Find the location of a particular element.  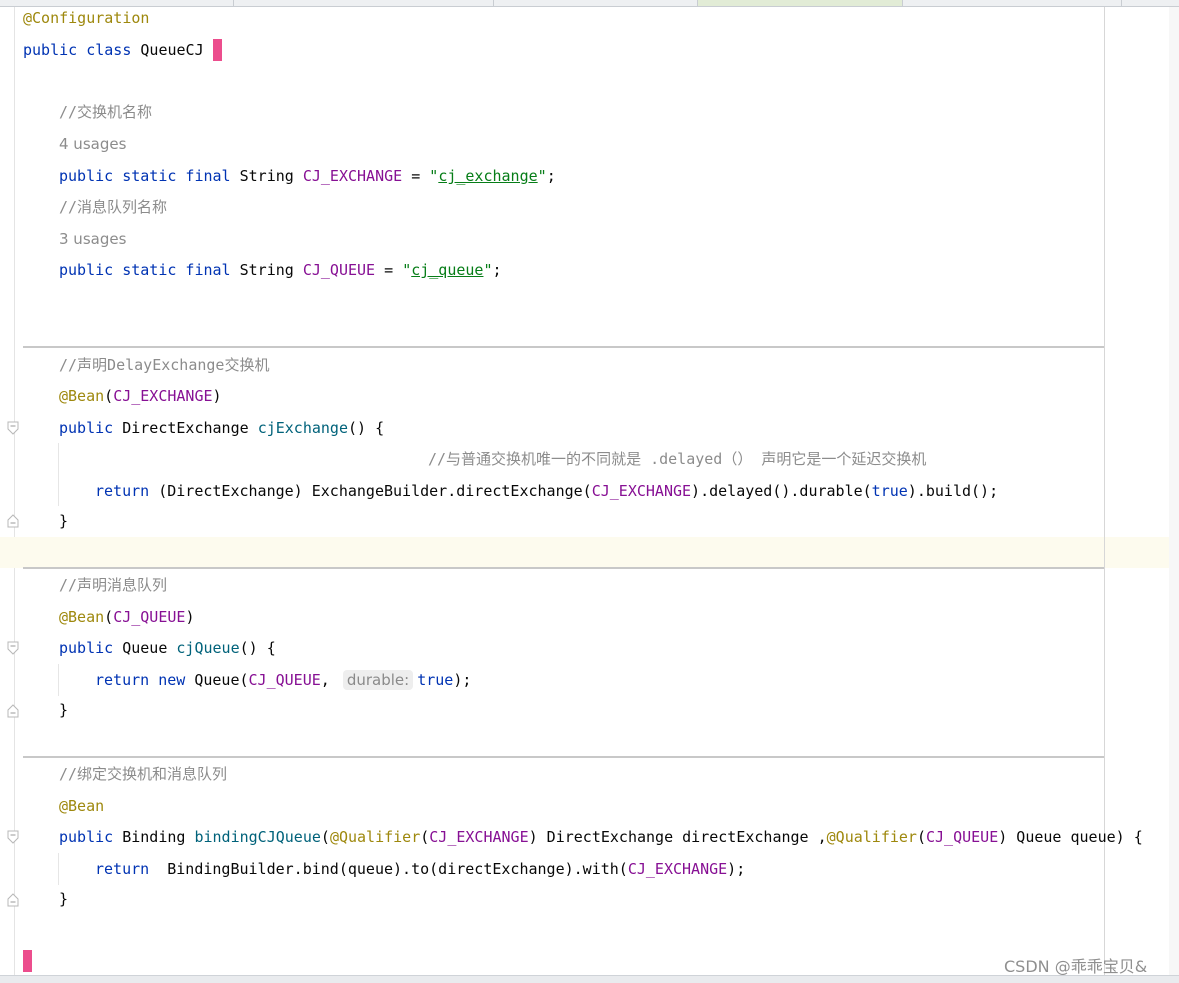

code-line: //声明消息队列 is located at coordinates (113, 585).